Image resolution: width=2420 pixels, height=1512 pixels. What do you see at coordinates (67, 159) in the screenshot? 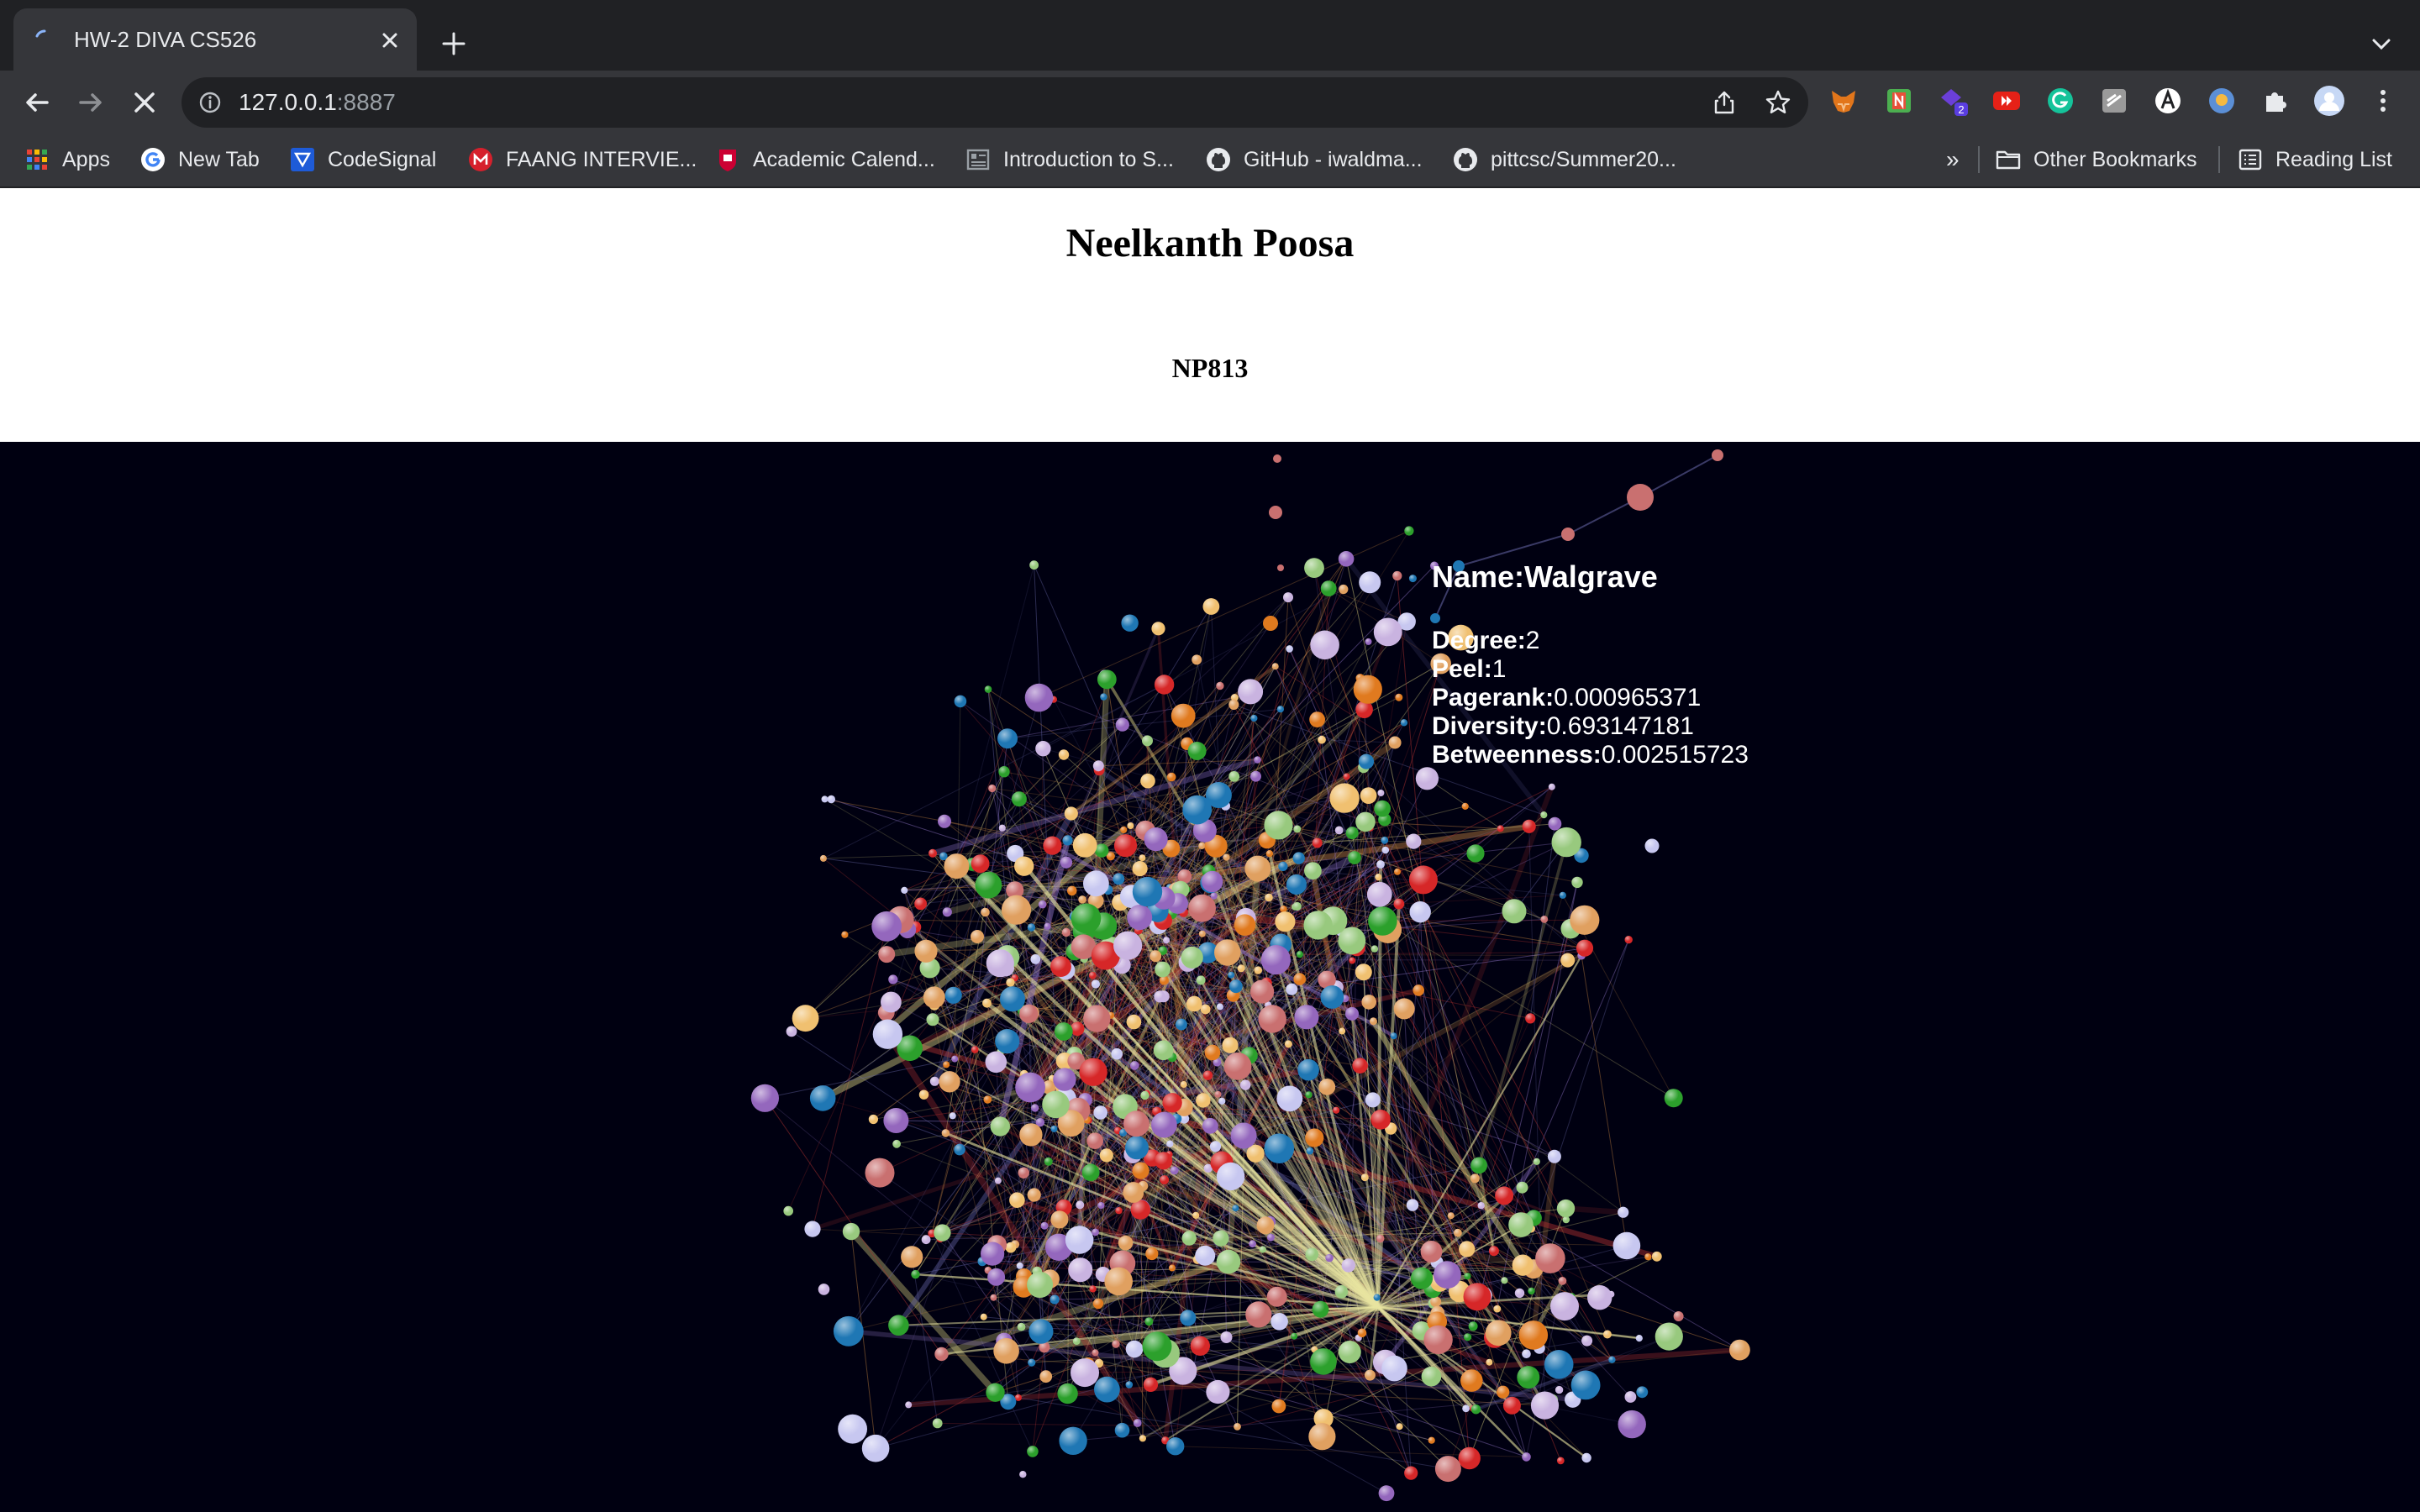
I see `bookmark-apps: Apps` at bounding box center [67, 159].